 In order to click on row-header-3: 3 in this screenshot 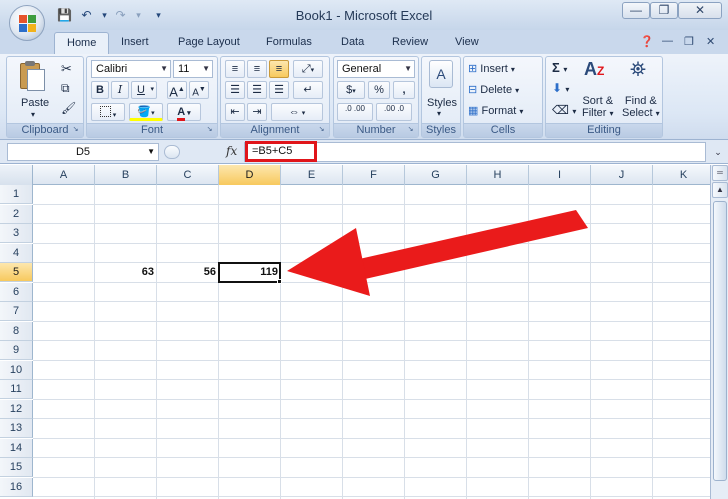, I will do `click(16, 233)`.